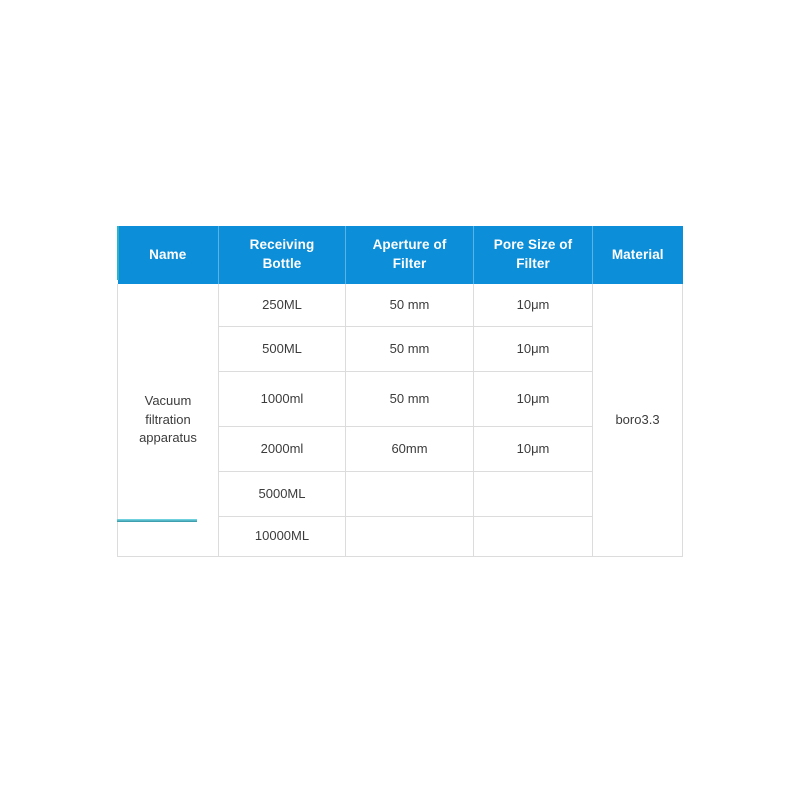  Describe the element at coordinates (282, 245) in the screenshot. I see `column-header-receiving-bottle-line1: Receiving` at that location.